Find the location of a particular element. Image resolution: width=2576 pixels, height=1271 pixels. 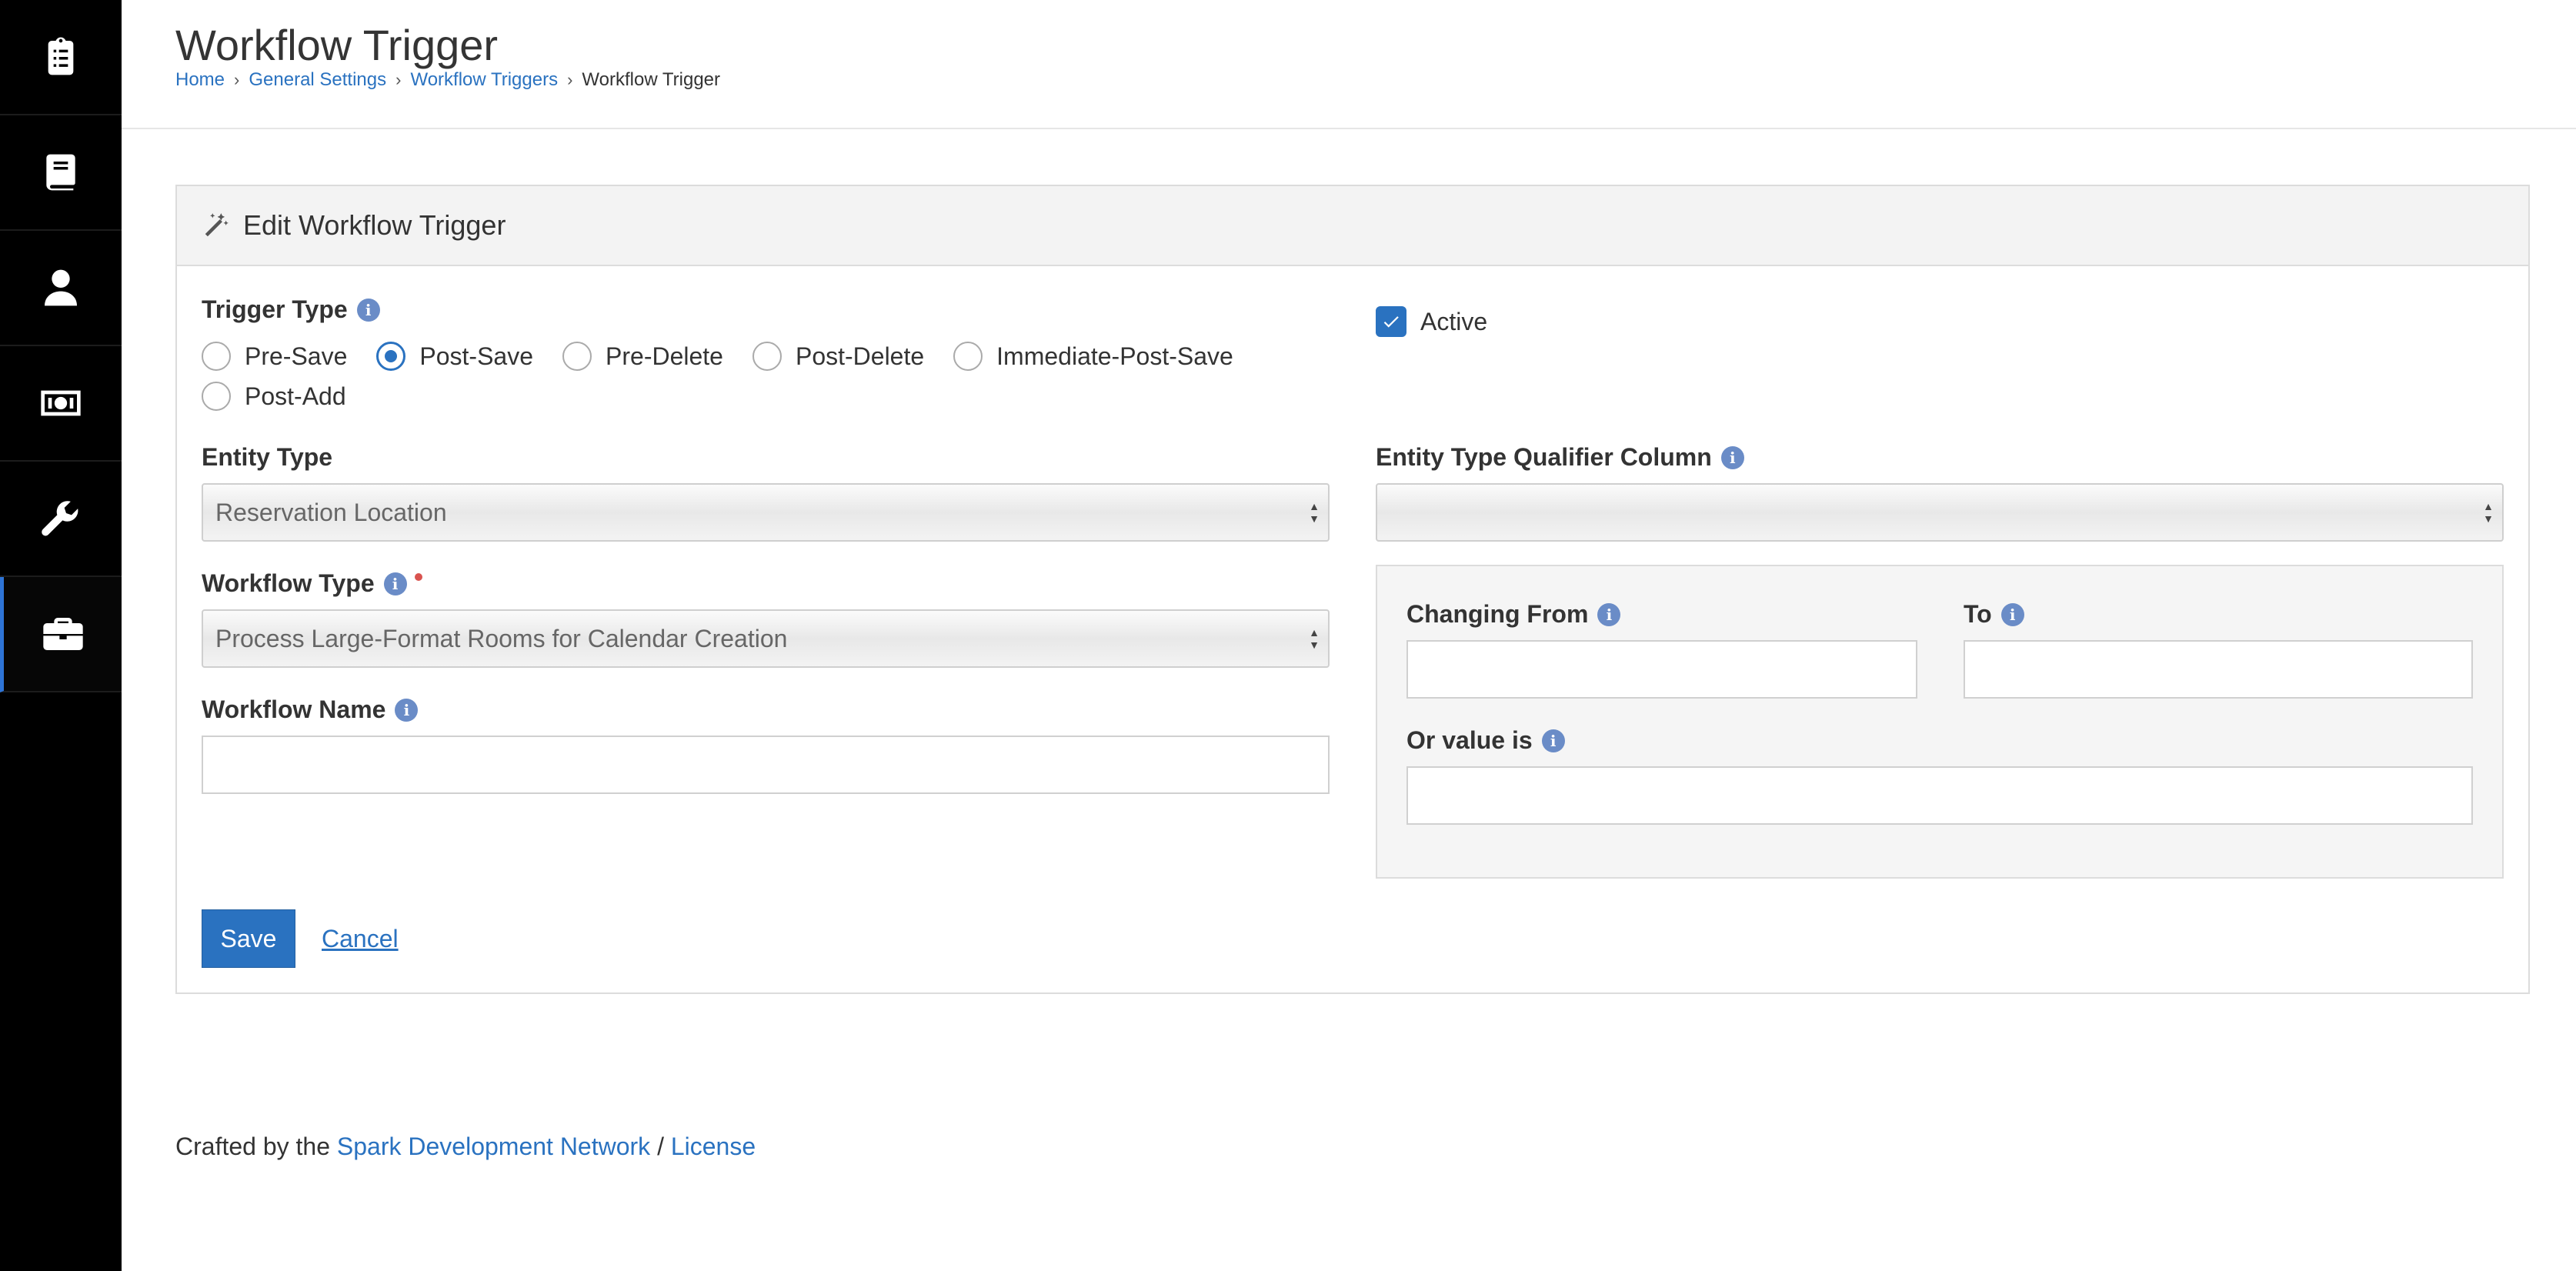

user-icon is located at coordinates (61, 287).